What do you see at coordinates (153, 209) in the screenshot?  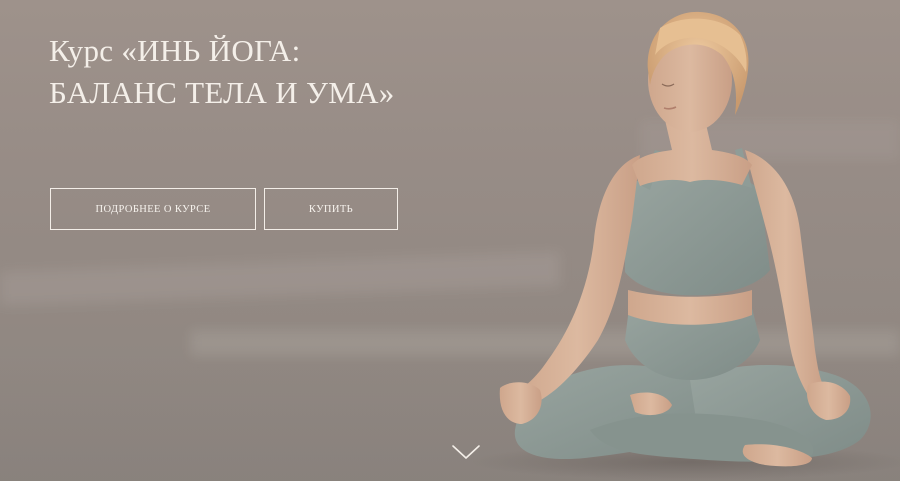 I see `course-details-button: ПОДРОБНЕЕ О КУРСЕ` at bounding box center [153, 209].